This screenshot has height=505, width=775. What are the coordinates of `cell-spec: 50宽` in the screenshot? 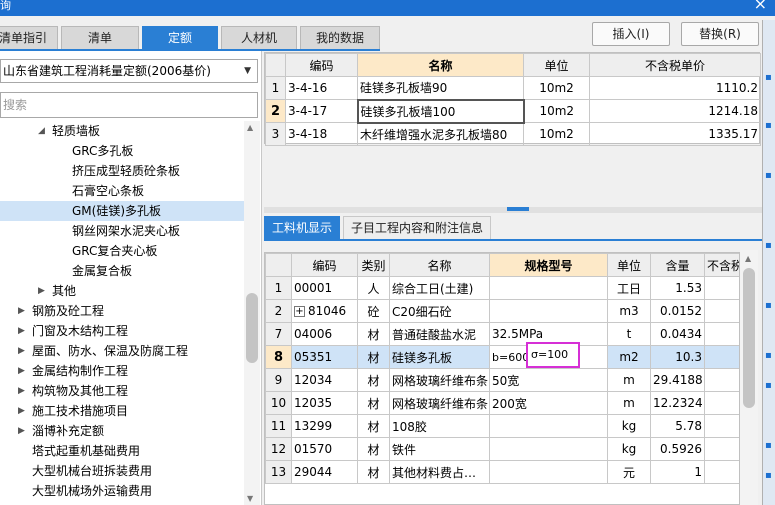 It's located at (548, 380).